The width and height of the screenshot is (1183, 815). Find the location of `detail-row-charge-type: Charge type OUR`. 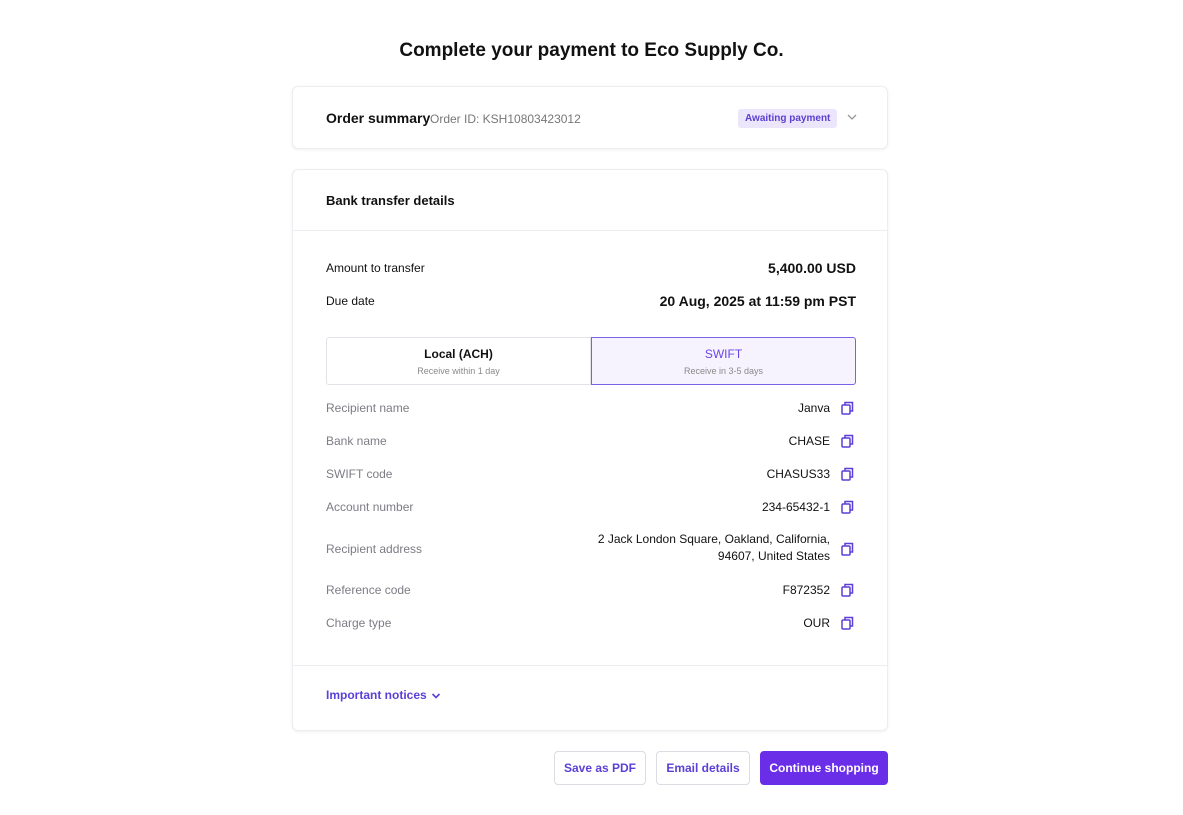

detail-row-charge-type: Charge type OUR is located at coordinates (591, 623).